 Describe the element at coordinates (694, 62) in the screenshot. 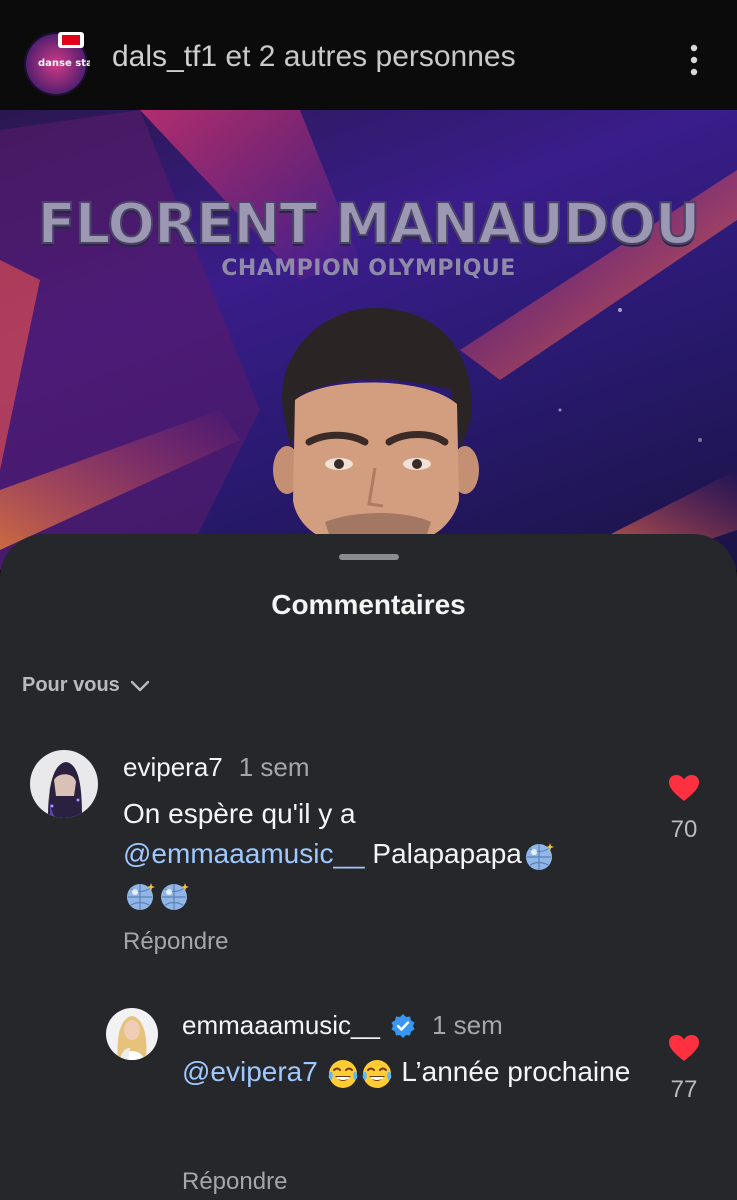

I see `more-options-icon` at that location.